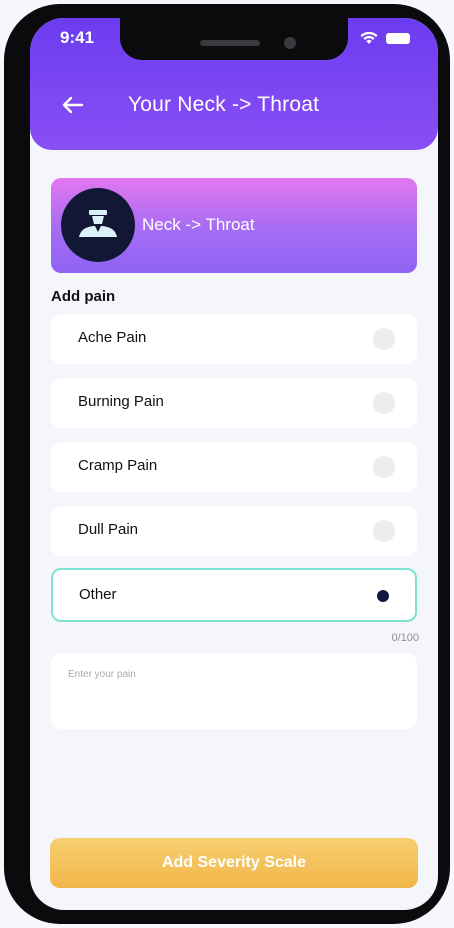  I want to click on pain-description-input: Enter your pain, so click(234, 691).